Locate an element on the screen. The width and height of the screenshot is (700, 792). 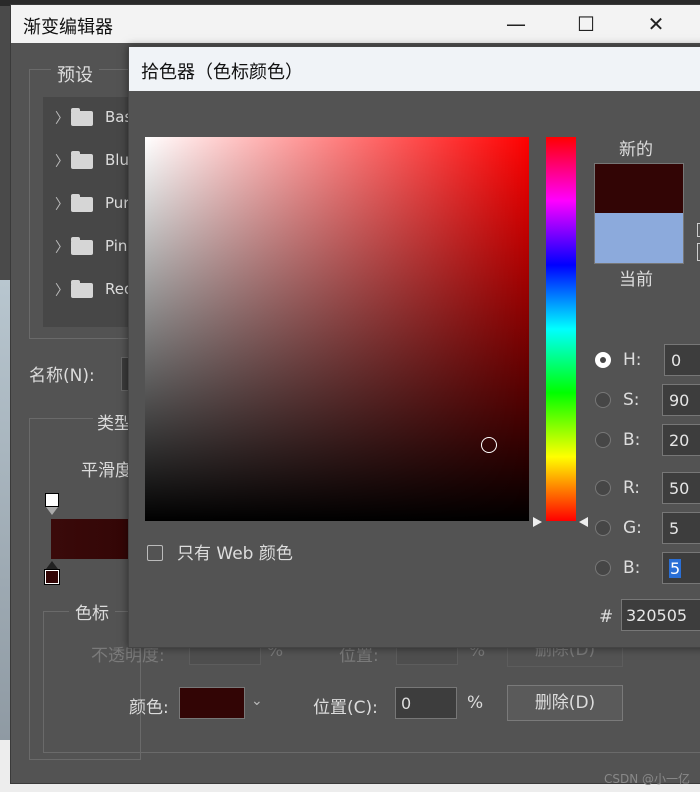
stops-label: 色标 is located at coordinates (92, 611).